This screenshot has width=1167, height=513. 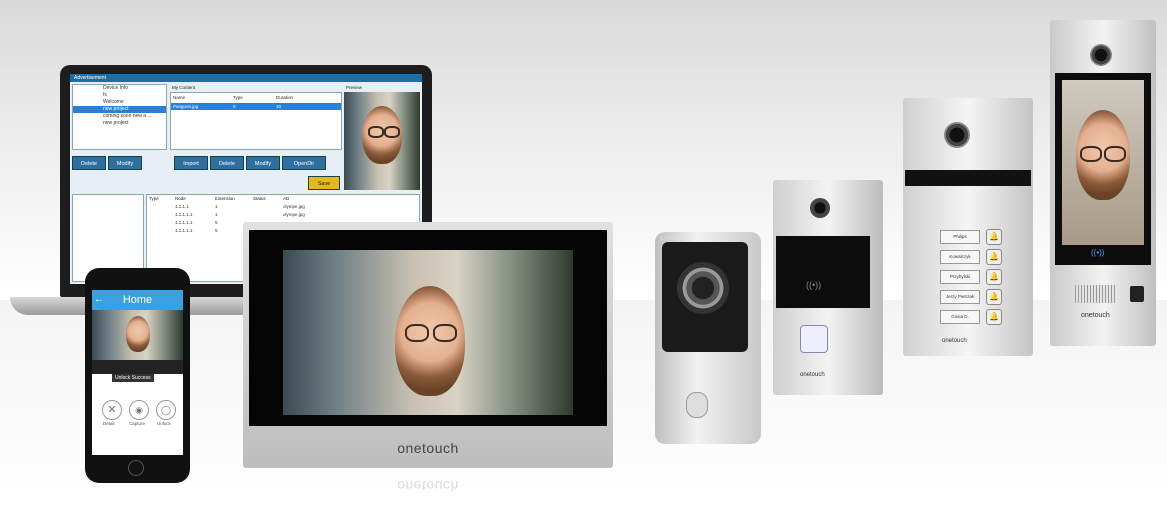 What do you see at coordinates (960, 297) in the screenshot?
I see `resident-name: Jerzy Pietrzak` at bounding box center [960, 297].